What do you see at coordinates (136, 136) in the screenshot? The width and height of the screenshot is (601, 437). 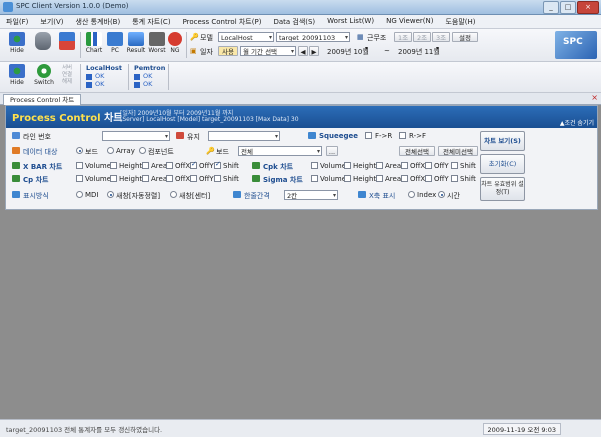 I see `line-select` at bounding box center [136, 136].